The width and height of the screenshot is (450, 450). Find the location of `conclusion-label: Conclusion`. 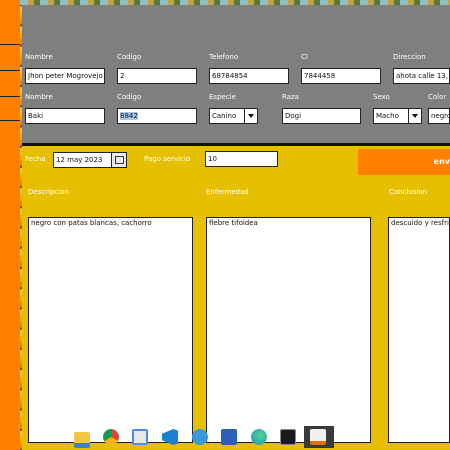

conclusion-label: Conclusion is located at coordinates (408, 192).